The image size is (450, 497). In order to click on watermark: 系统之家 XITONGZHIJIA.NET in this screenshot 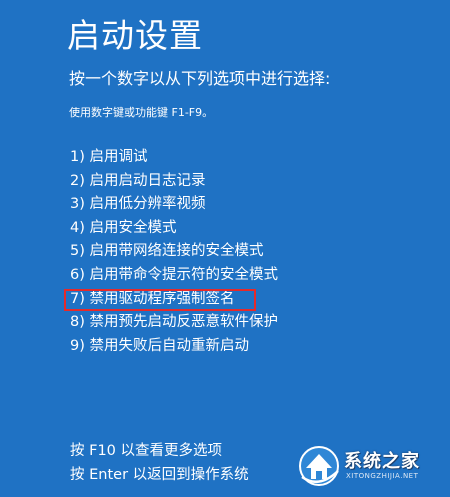, I will do `click(371, 464)`.